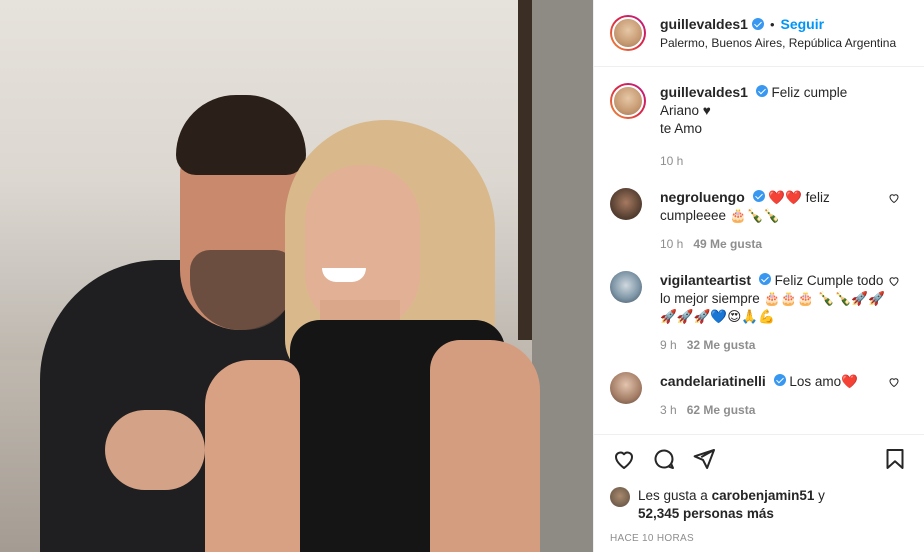 The height and width of the screenshot is (552, 924). What do you see at coordinates (525, 170) in the screenshot?
I see `photo-frame` at bounding box center [525, 170].